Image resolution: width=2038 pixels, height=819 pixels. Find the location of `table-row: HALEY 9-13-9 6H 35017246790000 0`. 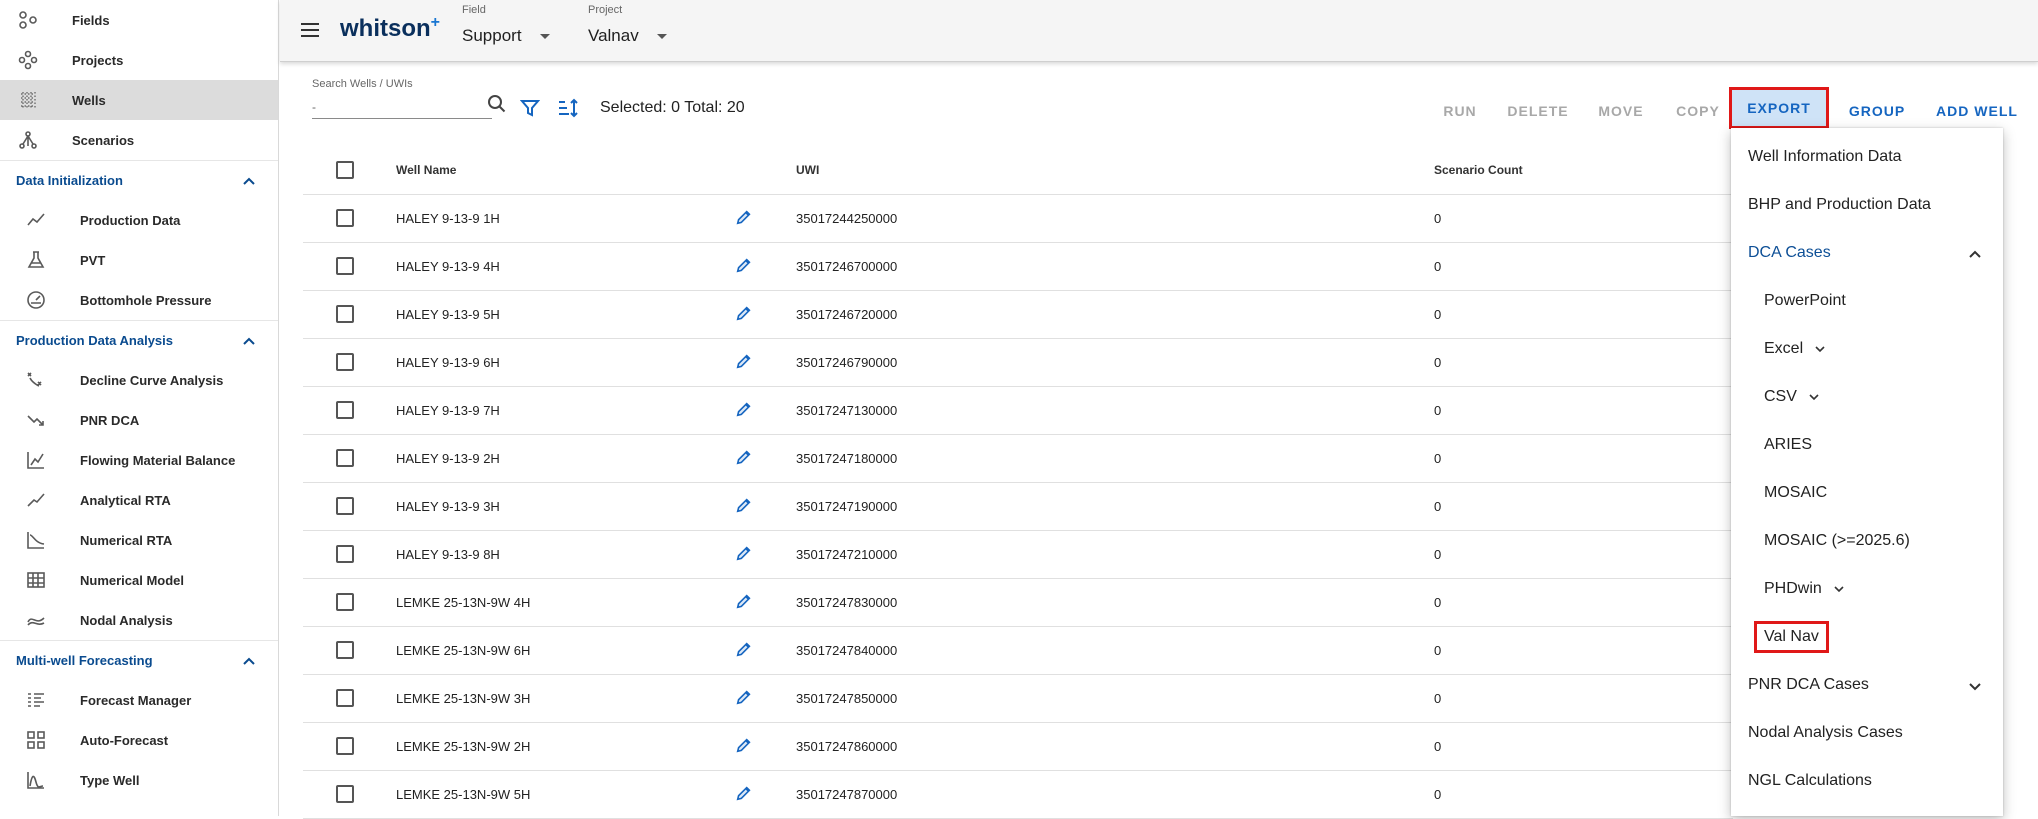

table-row: HALEY 9-13-9 6H 35017246790000 0 is located at coordinates (1018, 363).